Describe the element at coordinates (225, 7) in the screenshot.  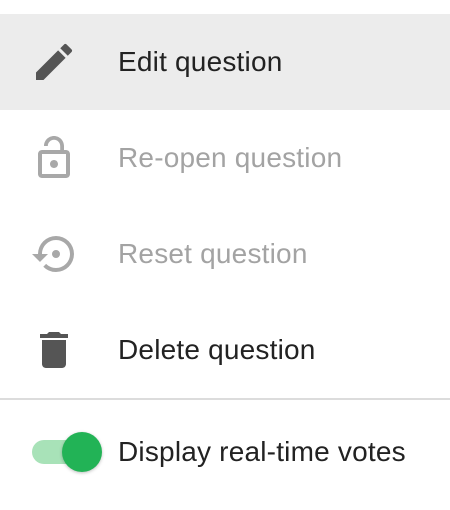
I see `menu-top-padding` at that location.